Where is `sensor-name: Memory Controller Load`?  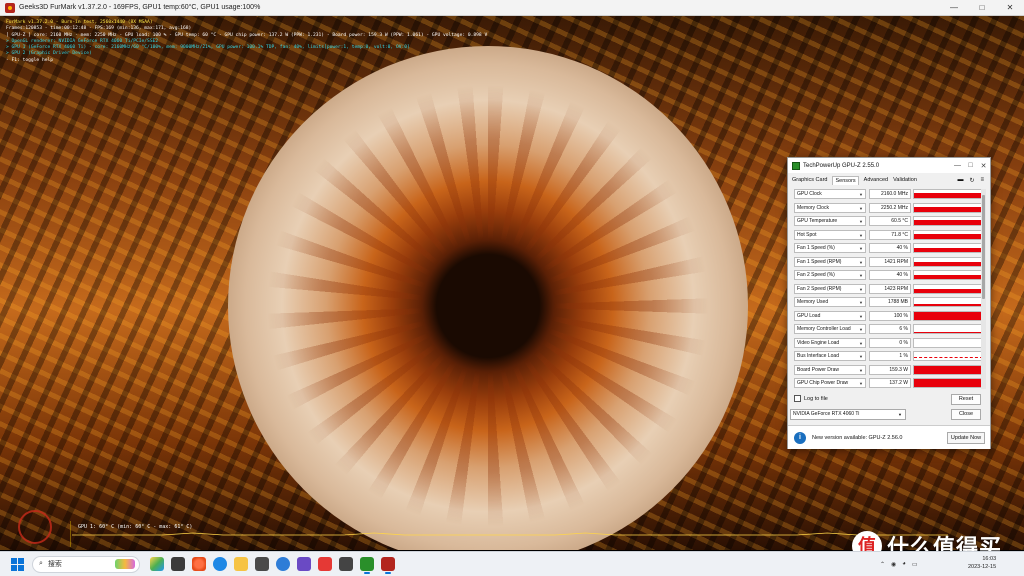
sensor-name: Memory Controller Load is located at coordinates (824, 329).